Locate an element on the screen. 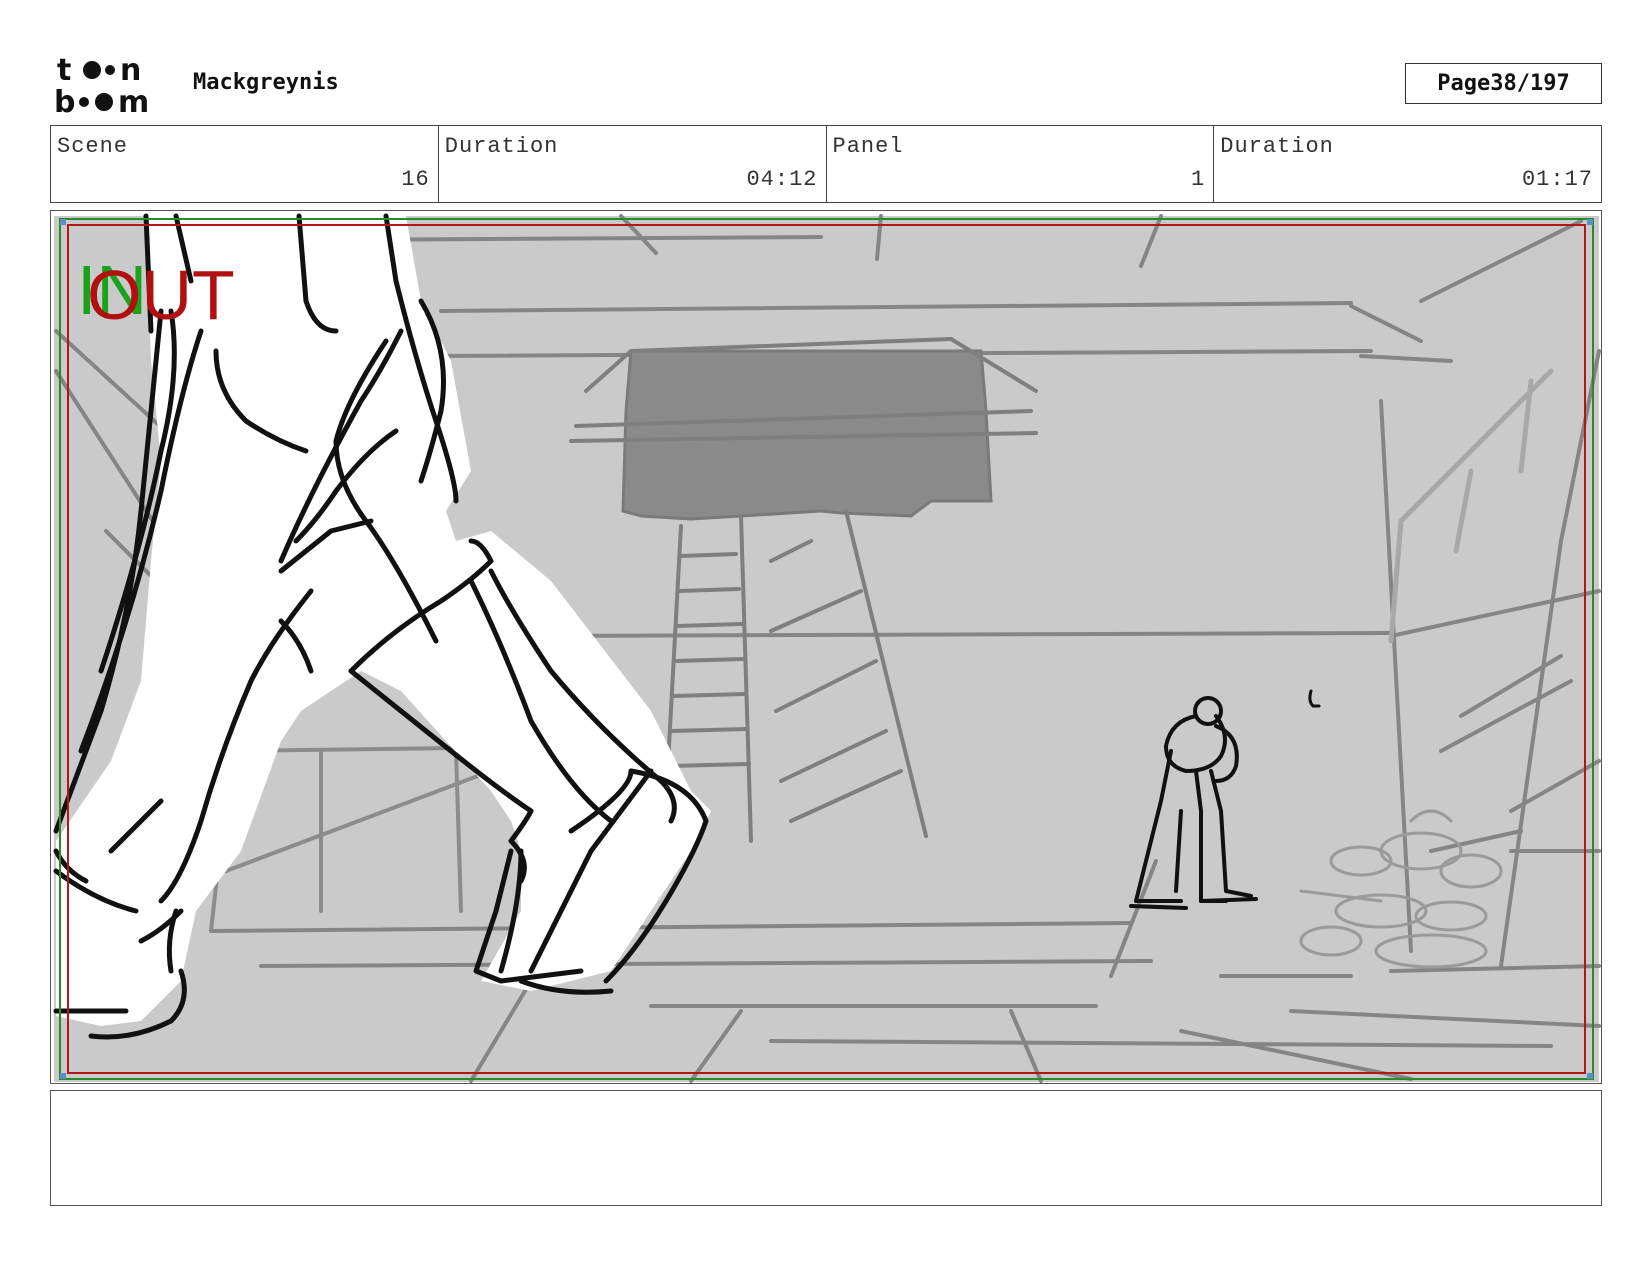 The image size is (1650, 1275). svg-text: n is located at coordinates (130, 71).